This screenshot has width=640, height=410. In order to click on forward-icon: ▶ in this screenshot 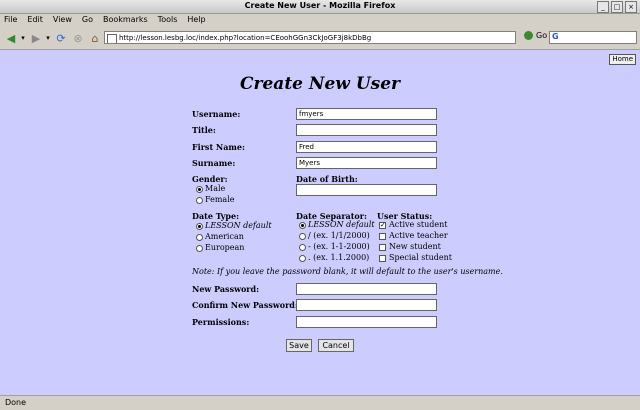, I will do `click(36, 38)`.